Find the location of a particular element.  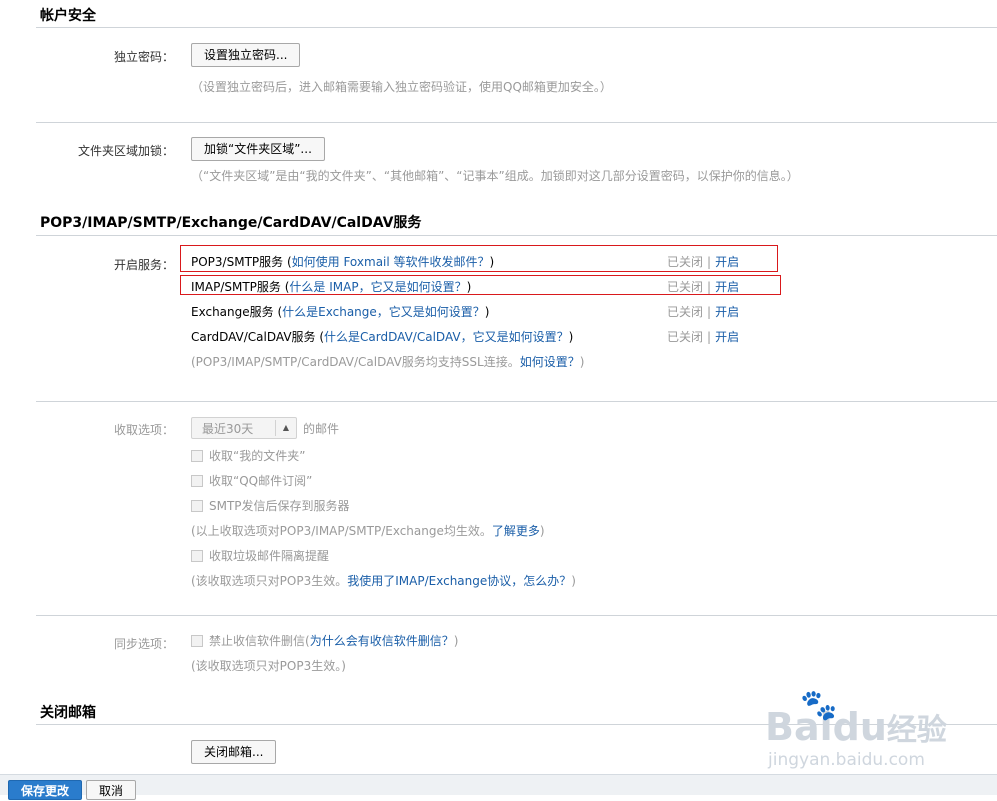

enable-exchange-link: 开启 is located at coordinates (727, 312).